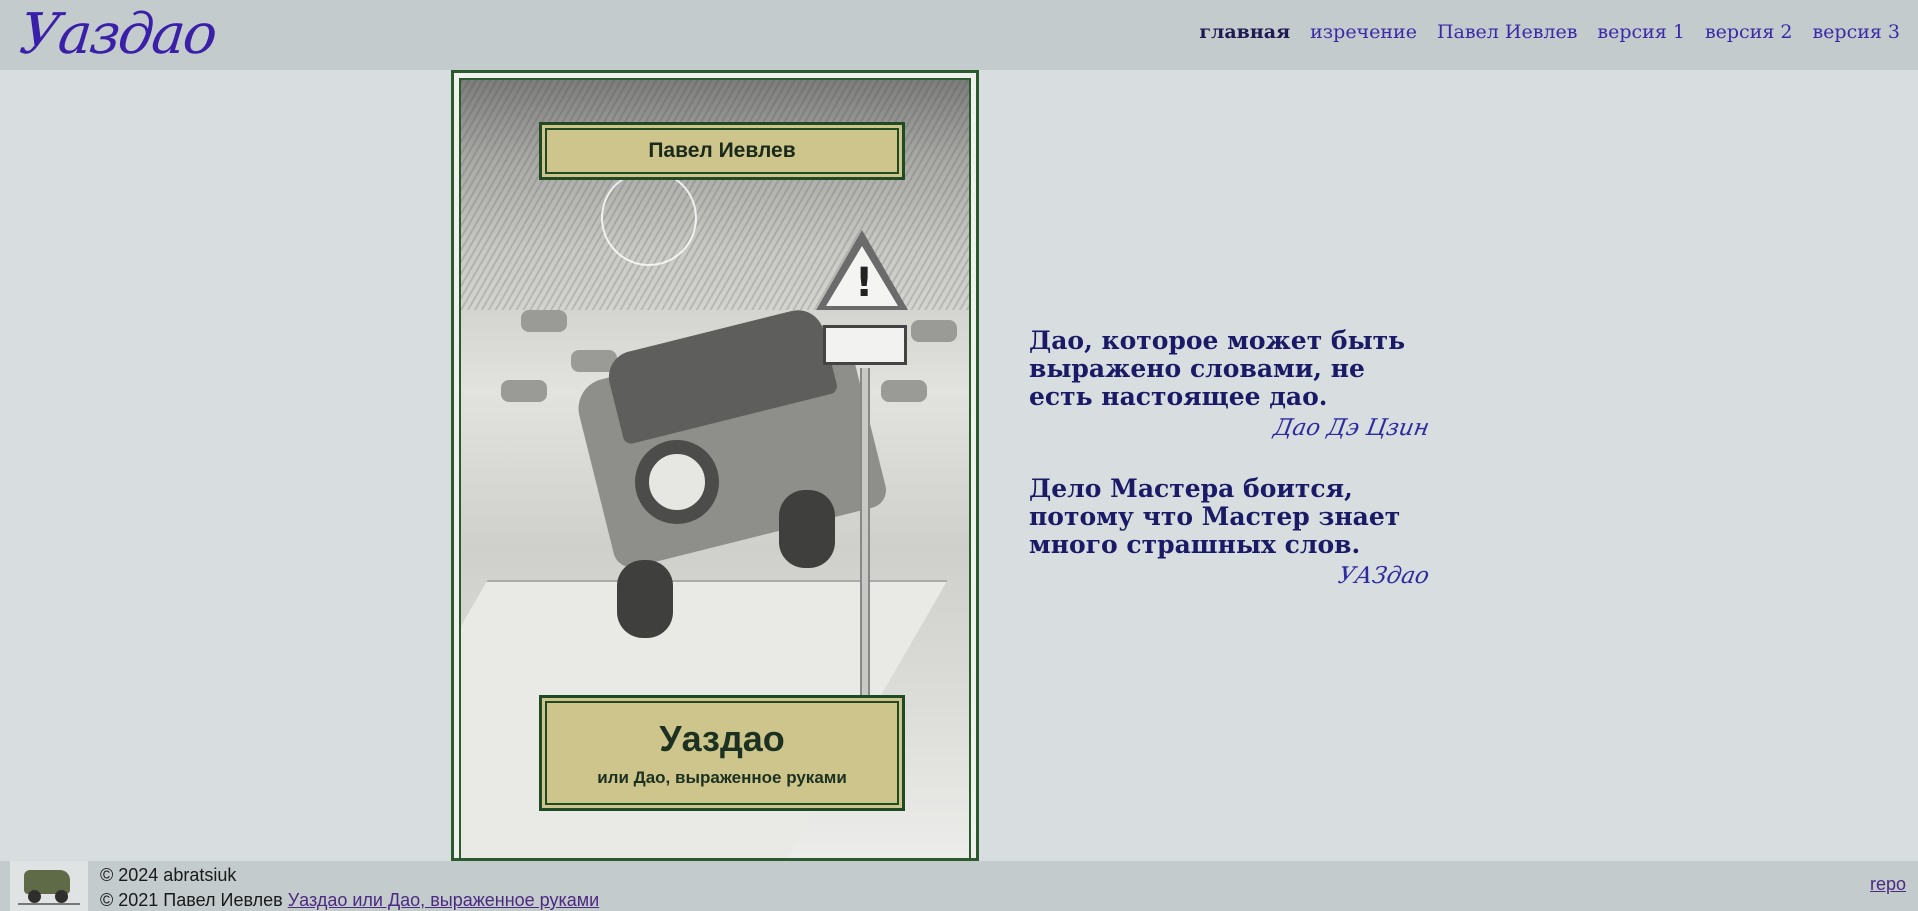 This screenshot has width=1918, height=911. What do you see at coordinates (1384, 576) in the screenshot?
I see `quote-author: УАЗдао` at bounding box center [1384, 576].